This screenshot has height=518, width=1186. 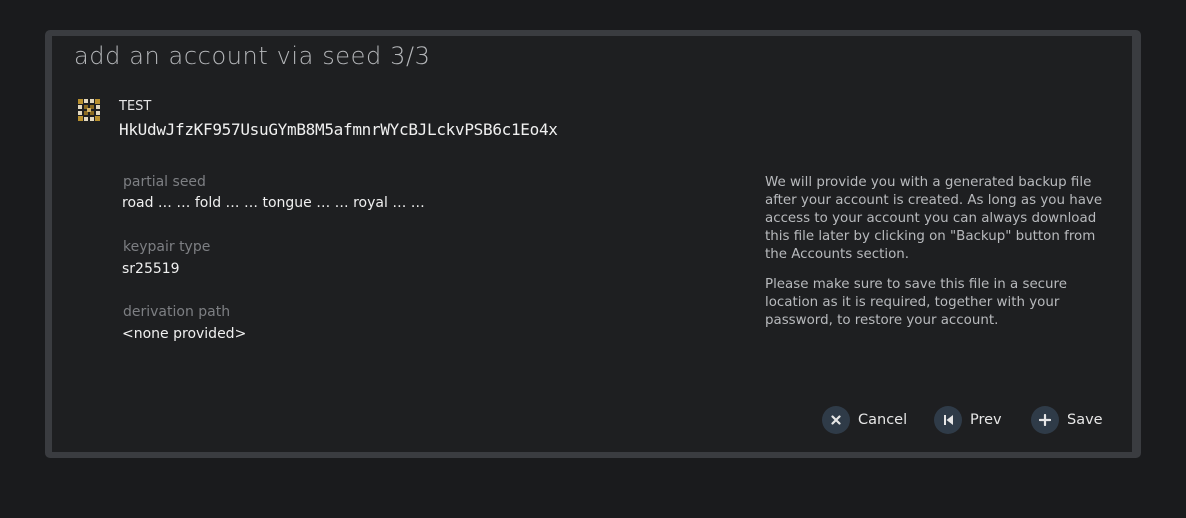 I want to click on keypair-type-value: sr25519, so click(x=151, y=269).